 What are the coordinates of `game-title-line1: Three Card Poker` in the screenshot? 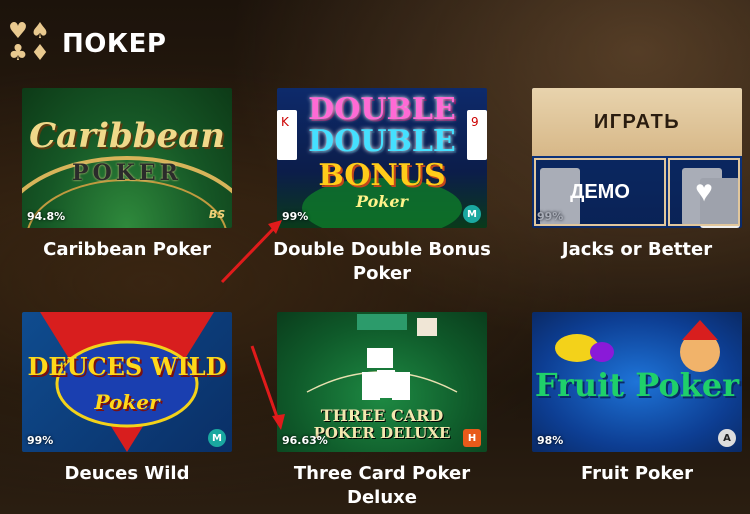 It's located at (382, 473).